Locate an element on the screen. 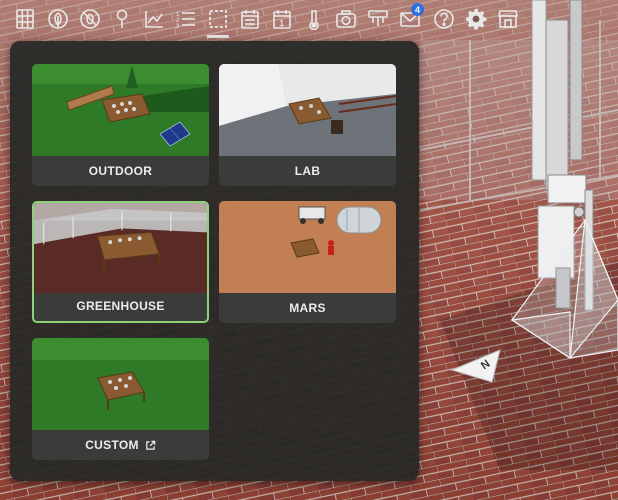 This screenshot has width=618, height=500. store-icon is located at coordinates (508, 19).